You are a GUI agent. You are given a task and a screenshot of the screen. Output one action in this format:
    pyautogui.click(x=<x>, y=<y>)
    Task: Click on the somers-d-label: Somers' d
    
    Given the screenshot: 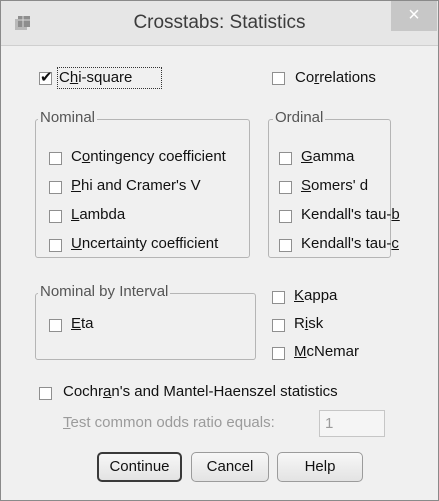 What is the action you would take?
    pyautogui.click(x=334, y=185)
    